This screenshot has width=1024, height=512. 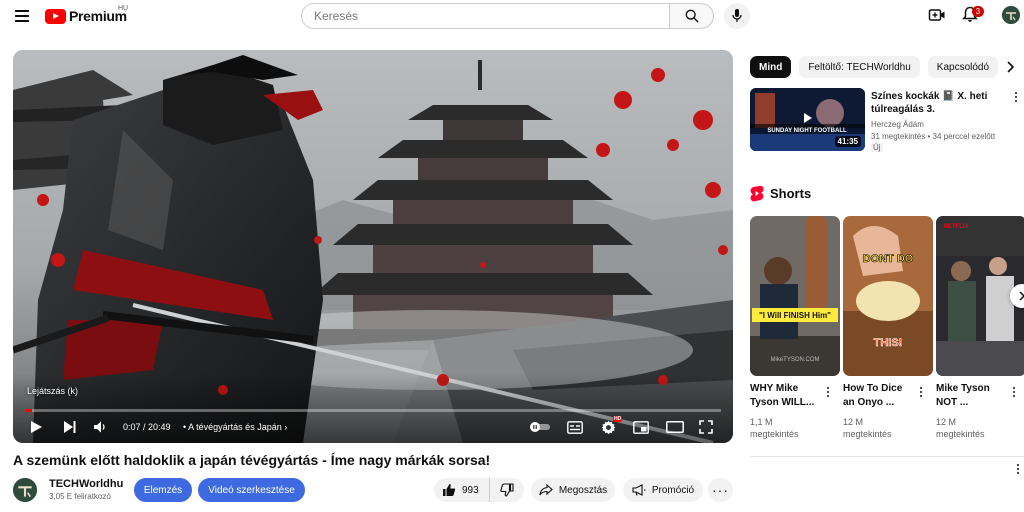 I want to click on rec-stats: 31 megtekintés • 34 perccel ezelőtt, so click(x=933, y=136).